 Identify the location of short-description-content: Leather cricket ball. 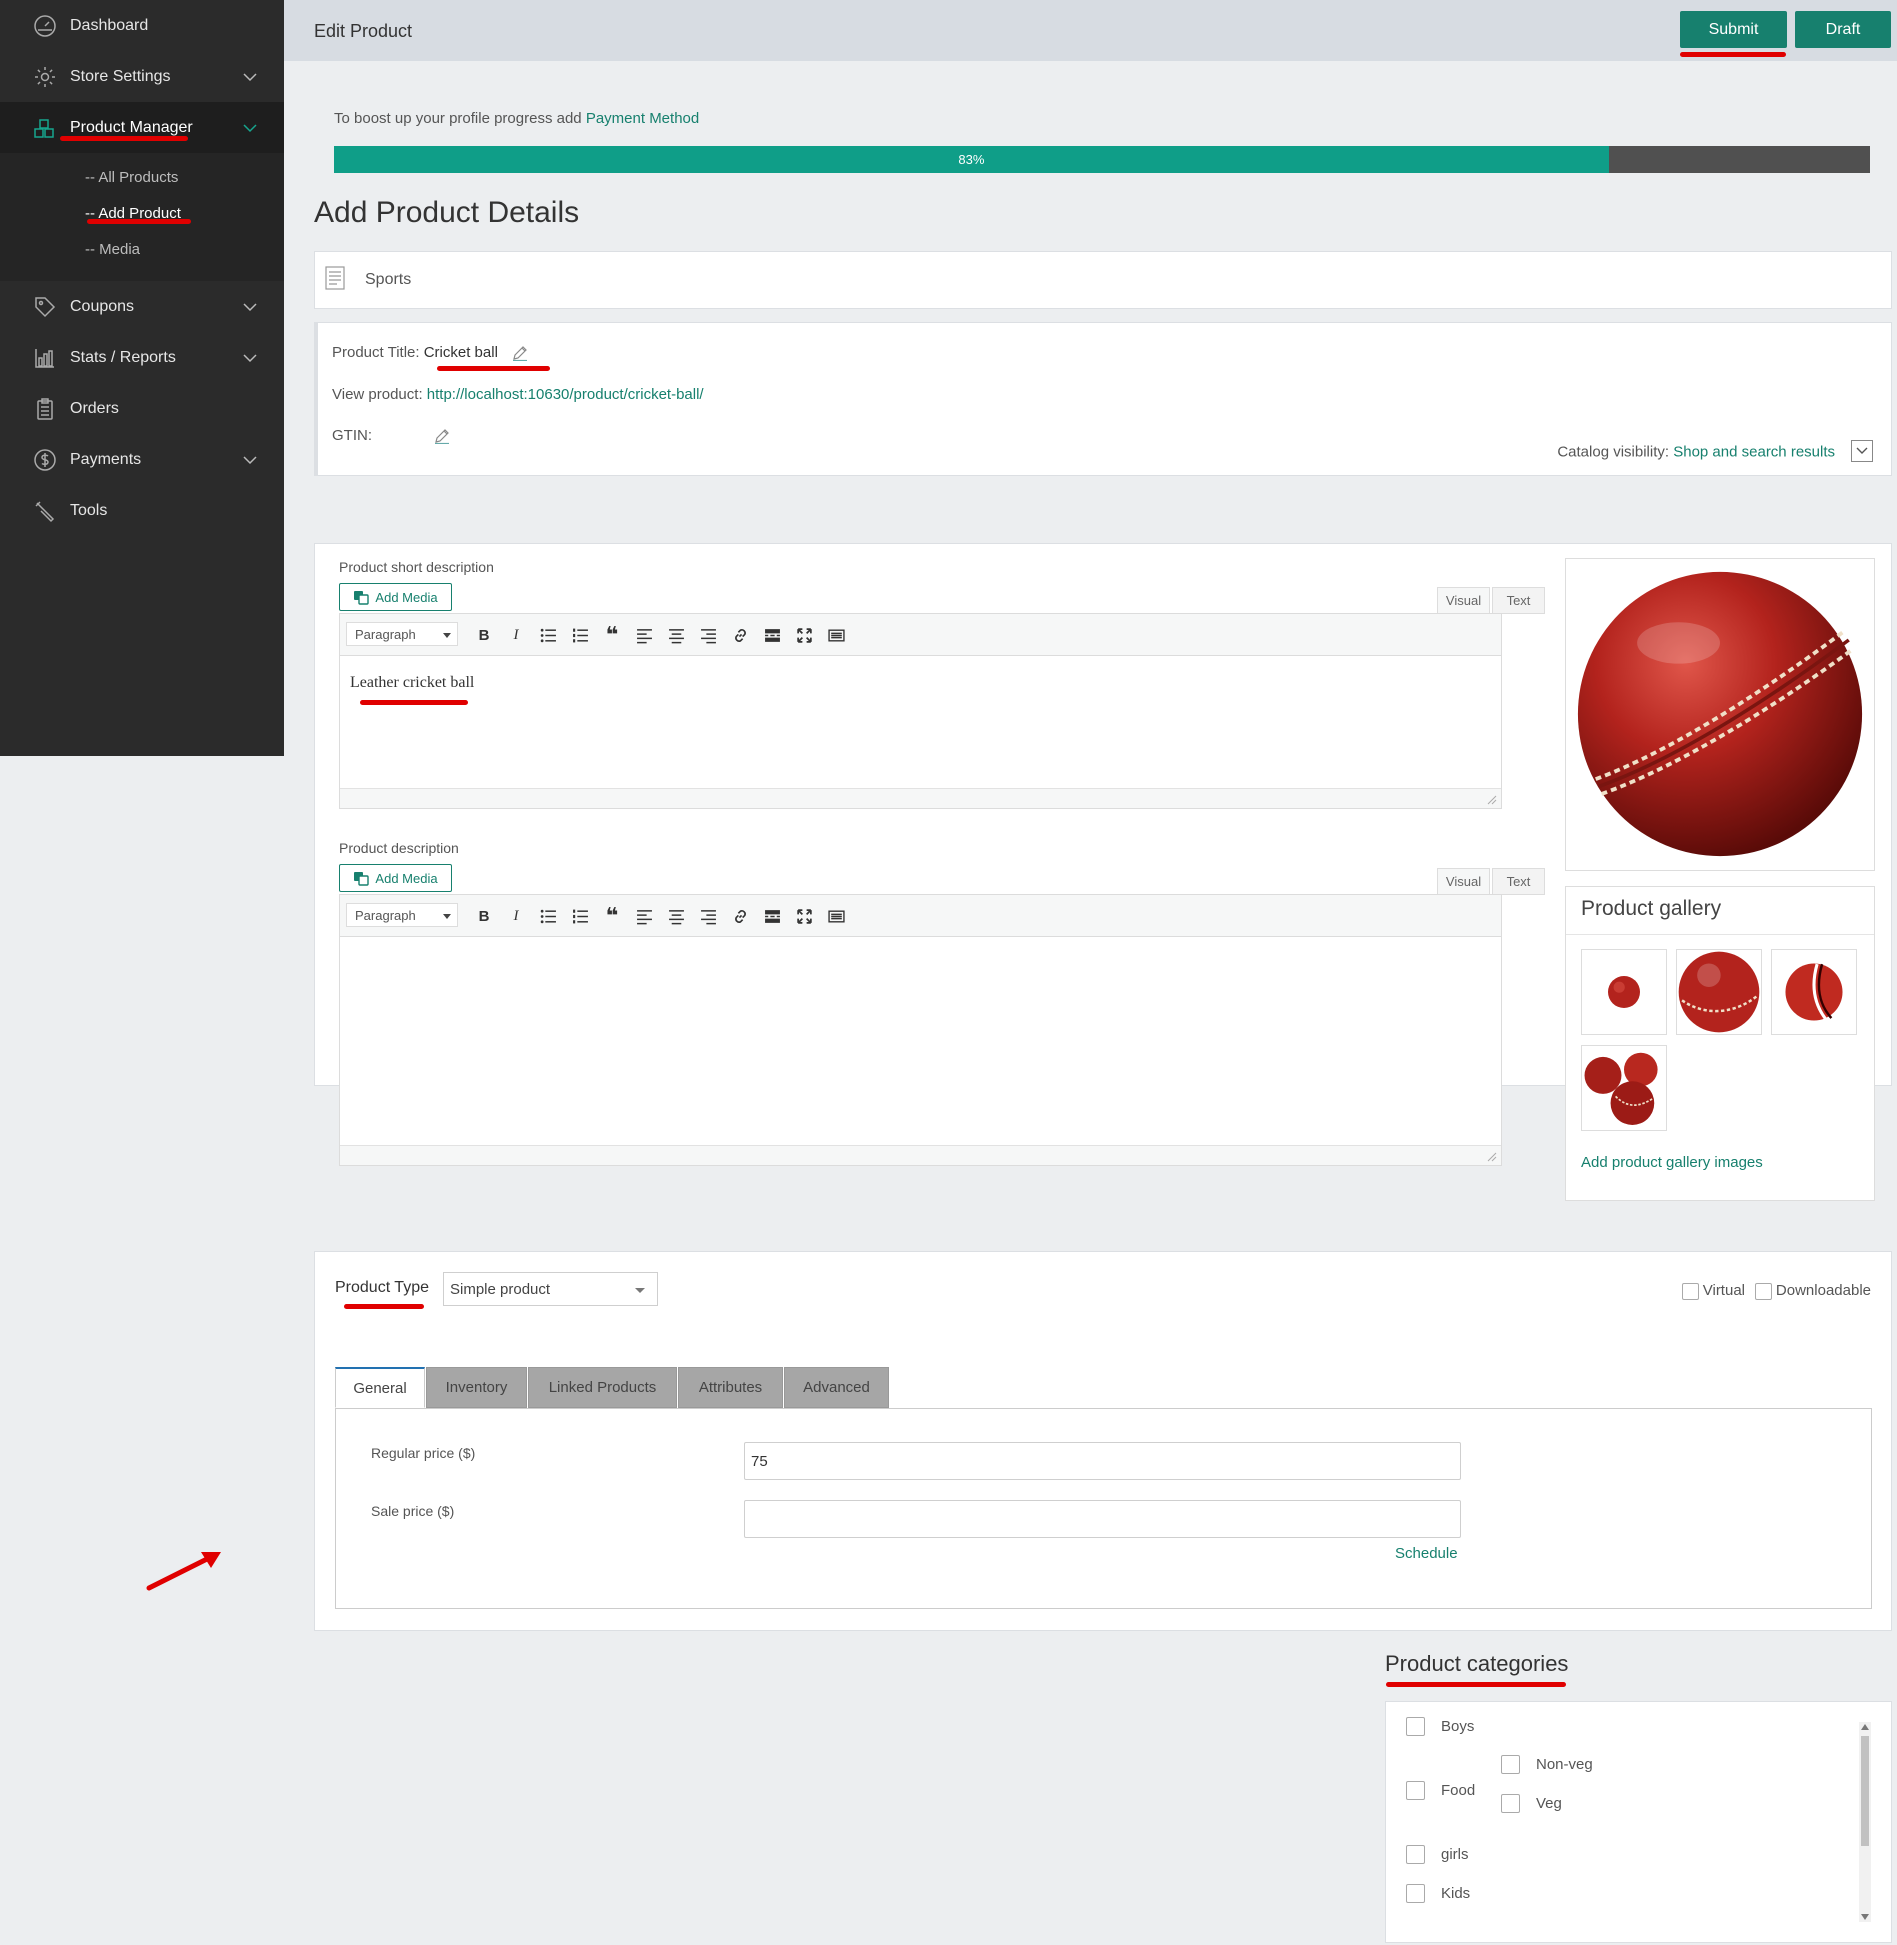
(920, 683).